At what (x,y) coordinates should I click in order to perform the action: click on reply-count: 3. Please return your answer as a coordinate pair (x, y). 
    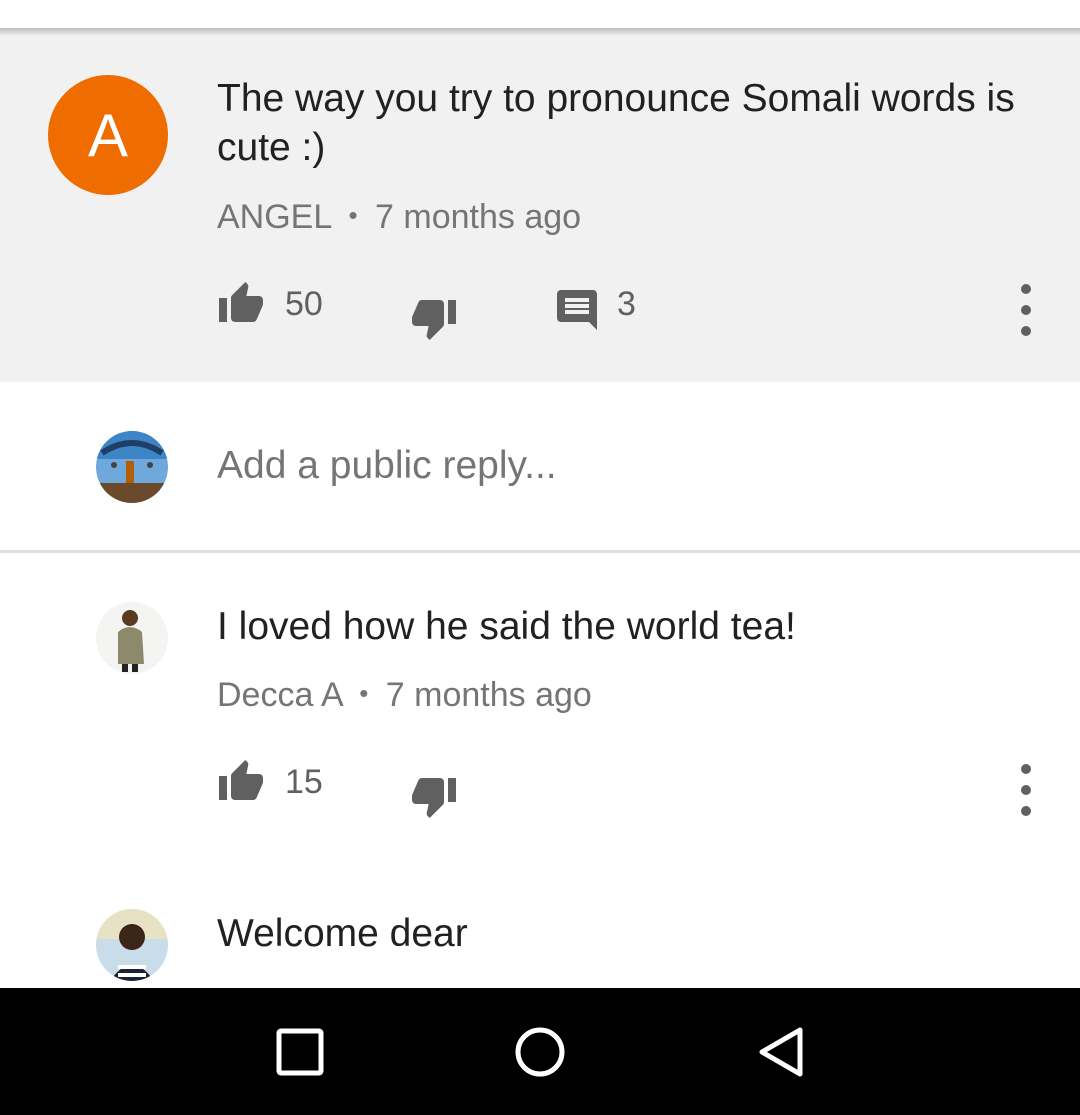
    Looking at the image, I should click on (626, 303).